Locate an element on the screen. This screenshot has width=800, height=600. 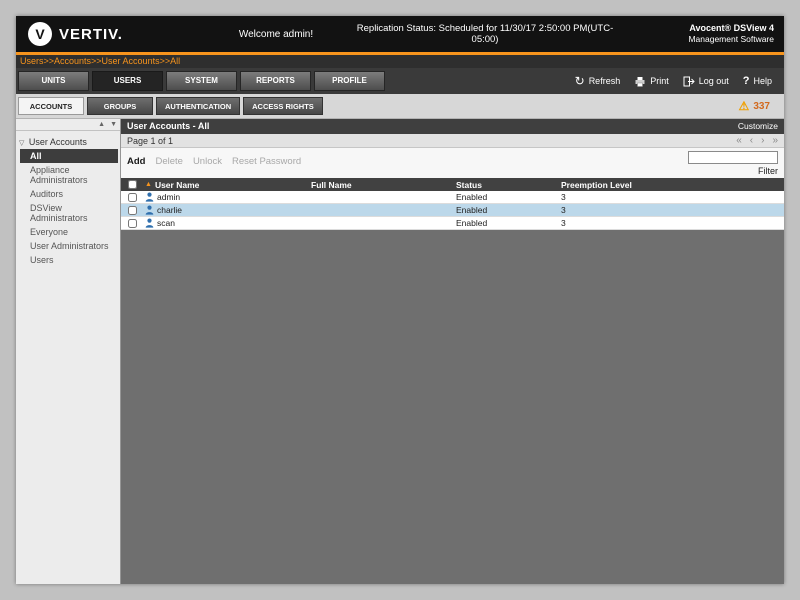
welcome-text: Welcome admin! is located at coordinates (276, 34).